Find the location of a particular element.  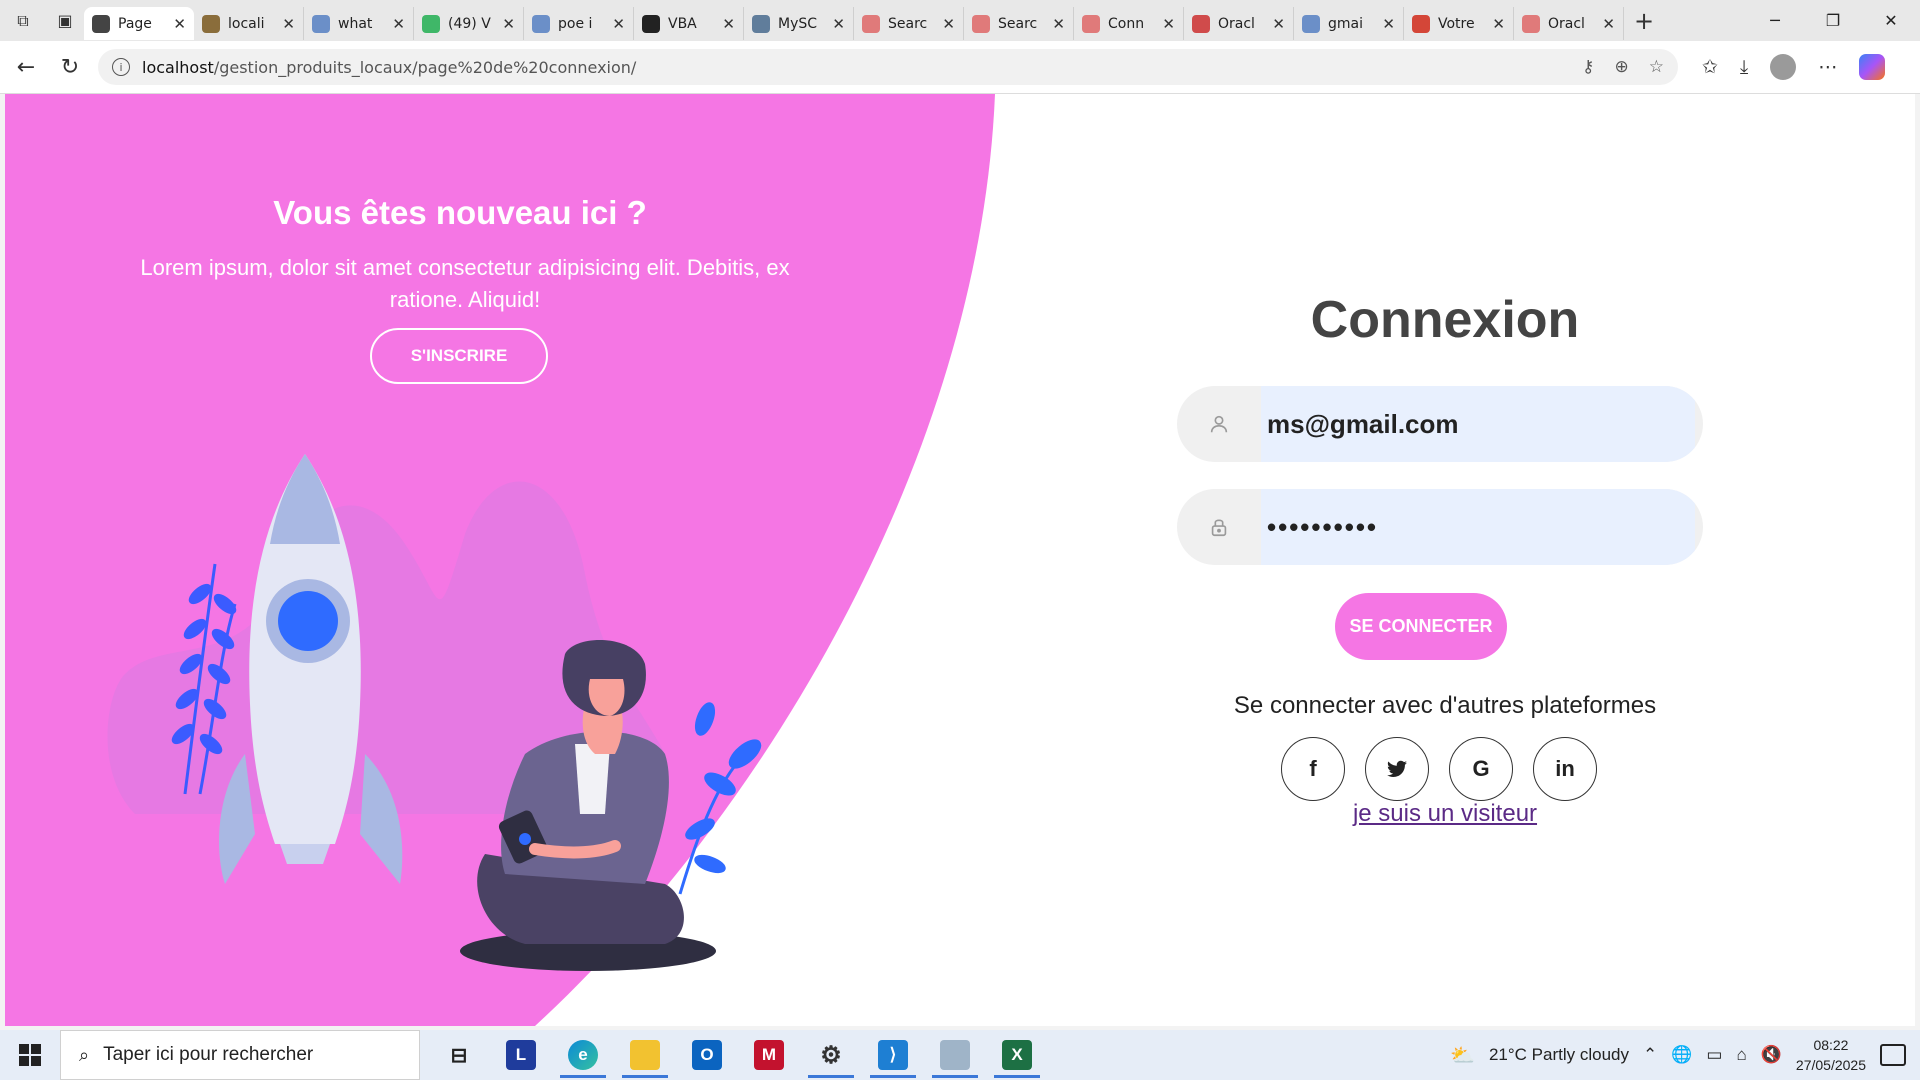

tab-title: locali is located at coordinates (246, 23).